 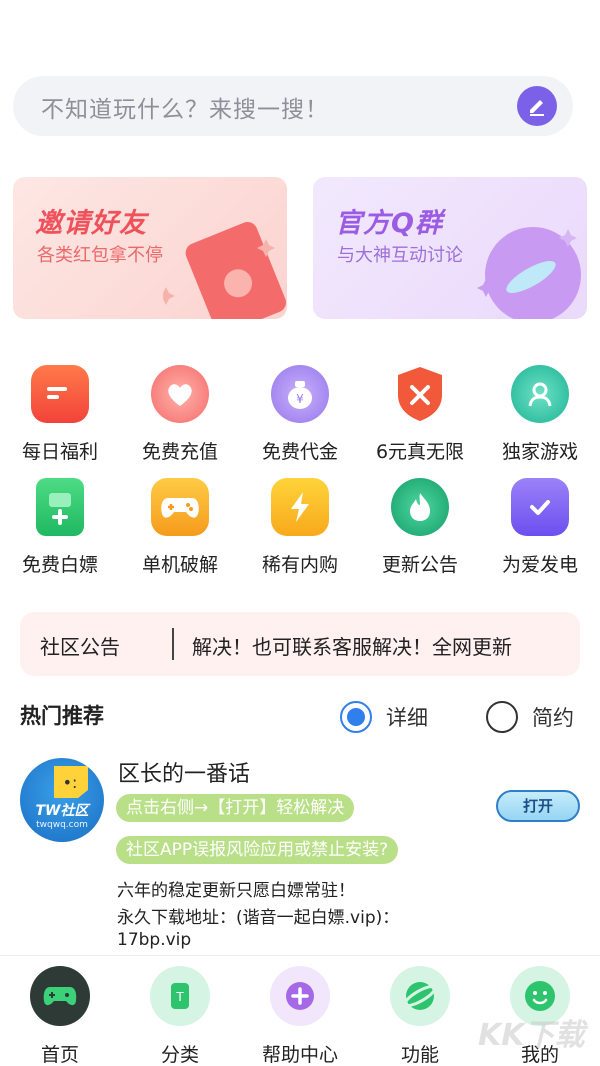 I want to click on banner-title: 邀请好友, so click(x=91, y=223).